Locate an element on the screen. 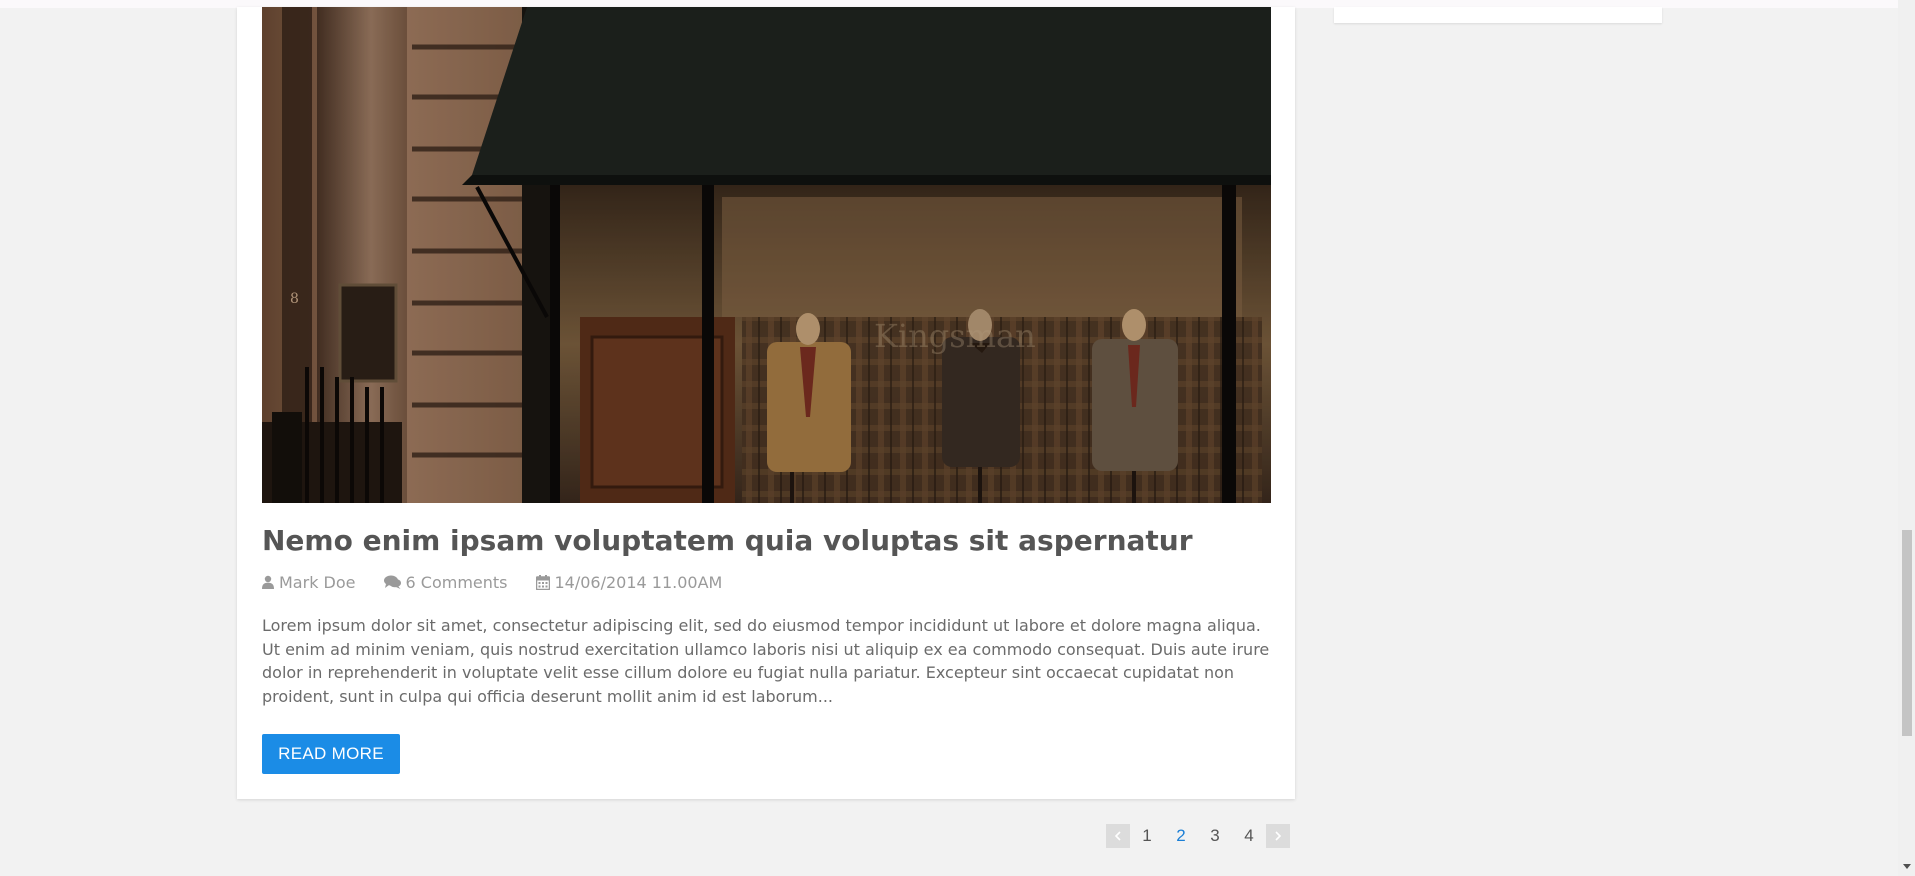 The width and height of the screenshot is (1915, 876). chevron-left-icon is located at coordinates (1117, 836).